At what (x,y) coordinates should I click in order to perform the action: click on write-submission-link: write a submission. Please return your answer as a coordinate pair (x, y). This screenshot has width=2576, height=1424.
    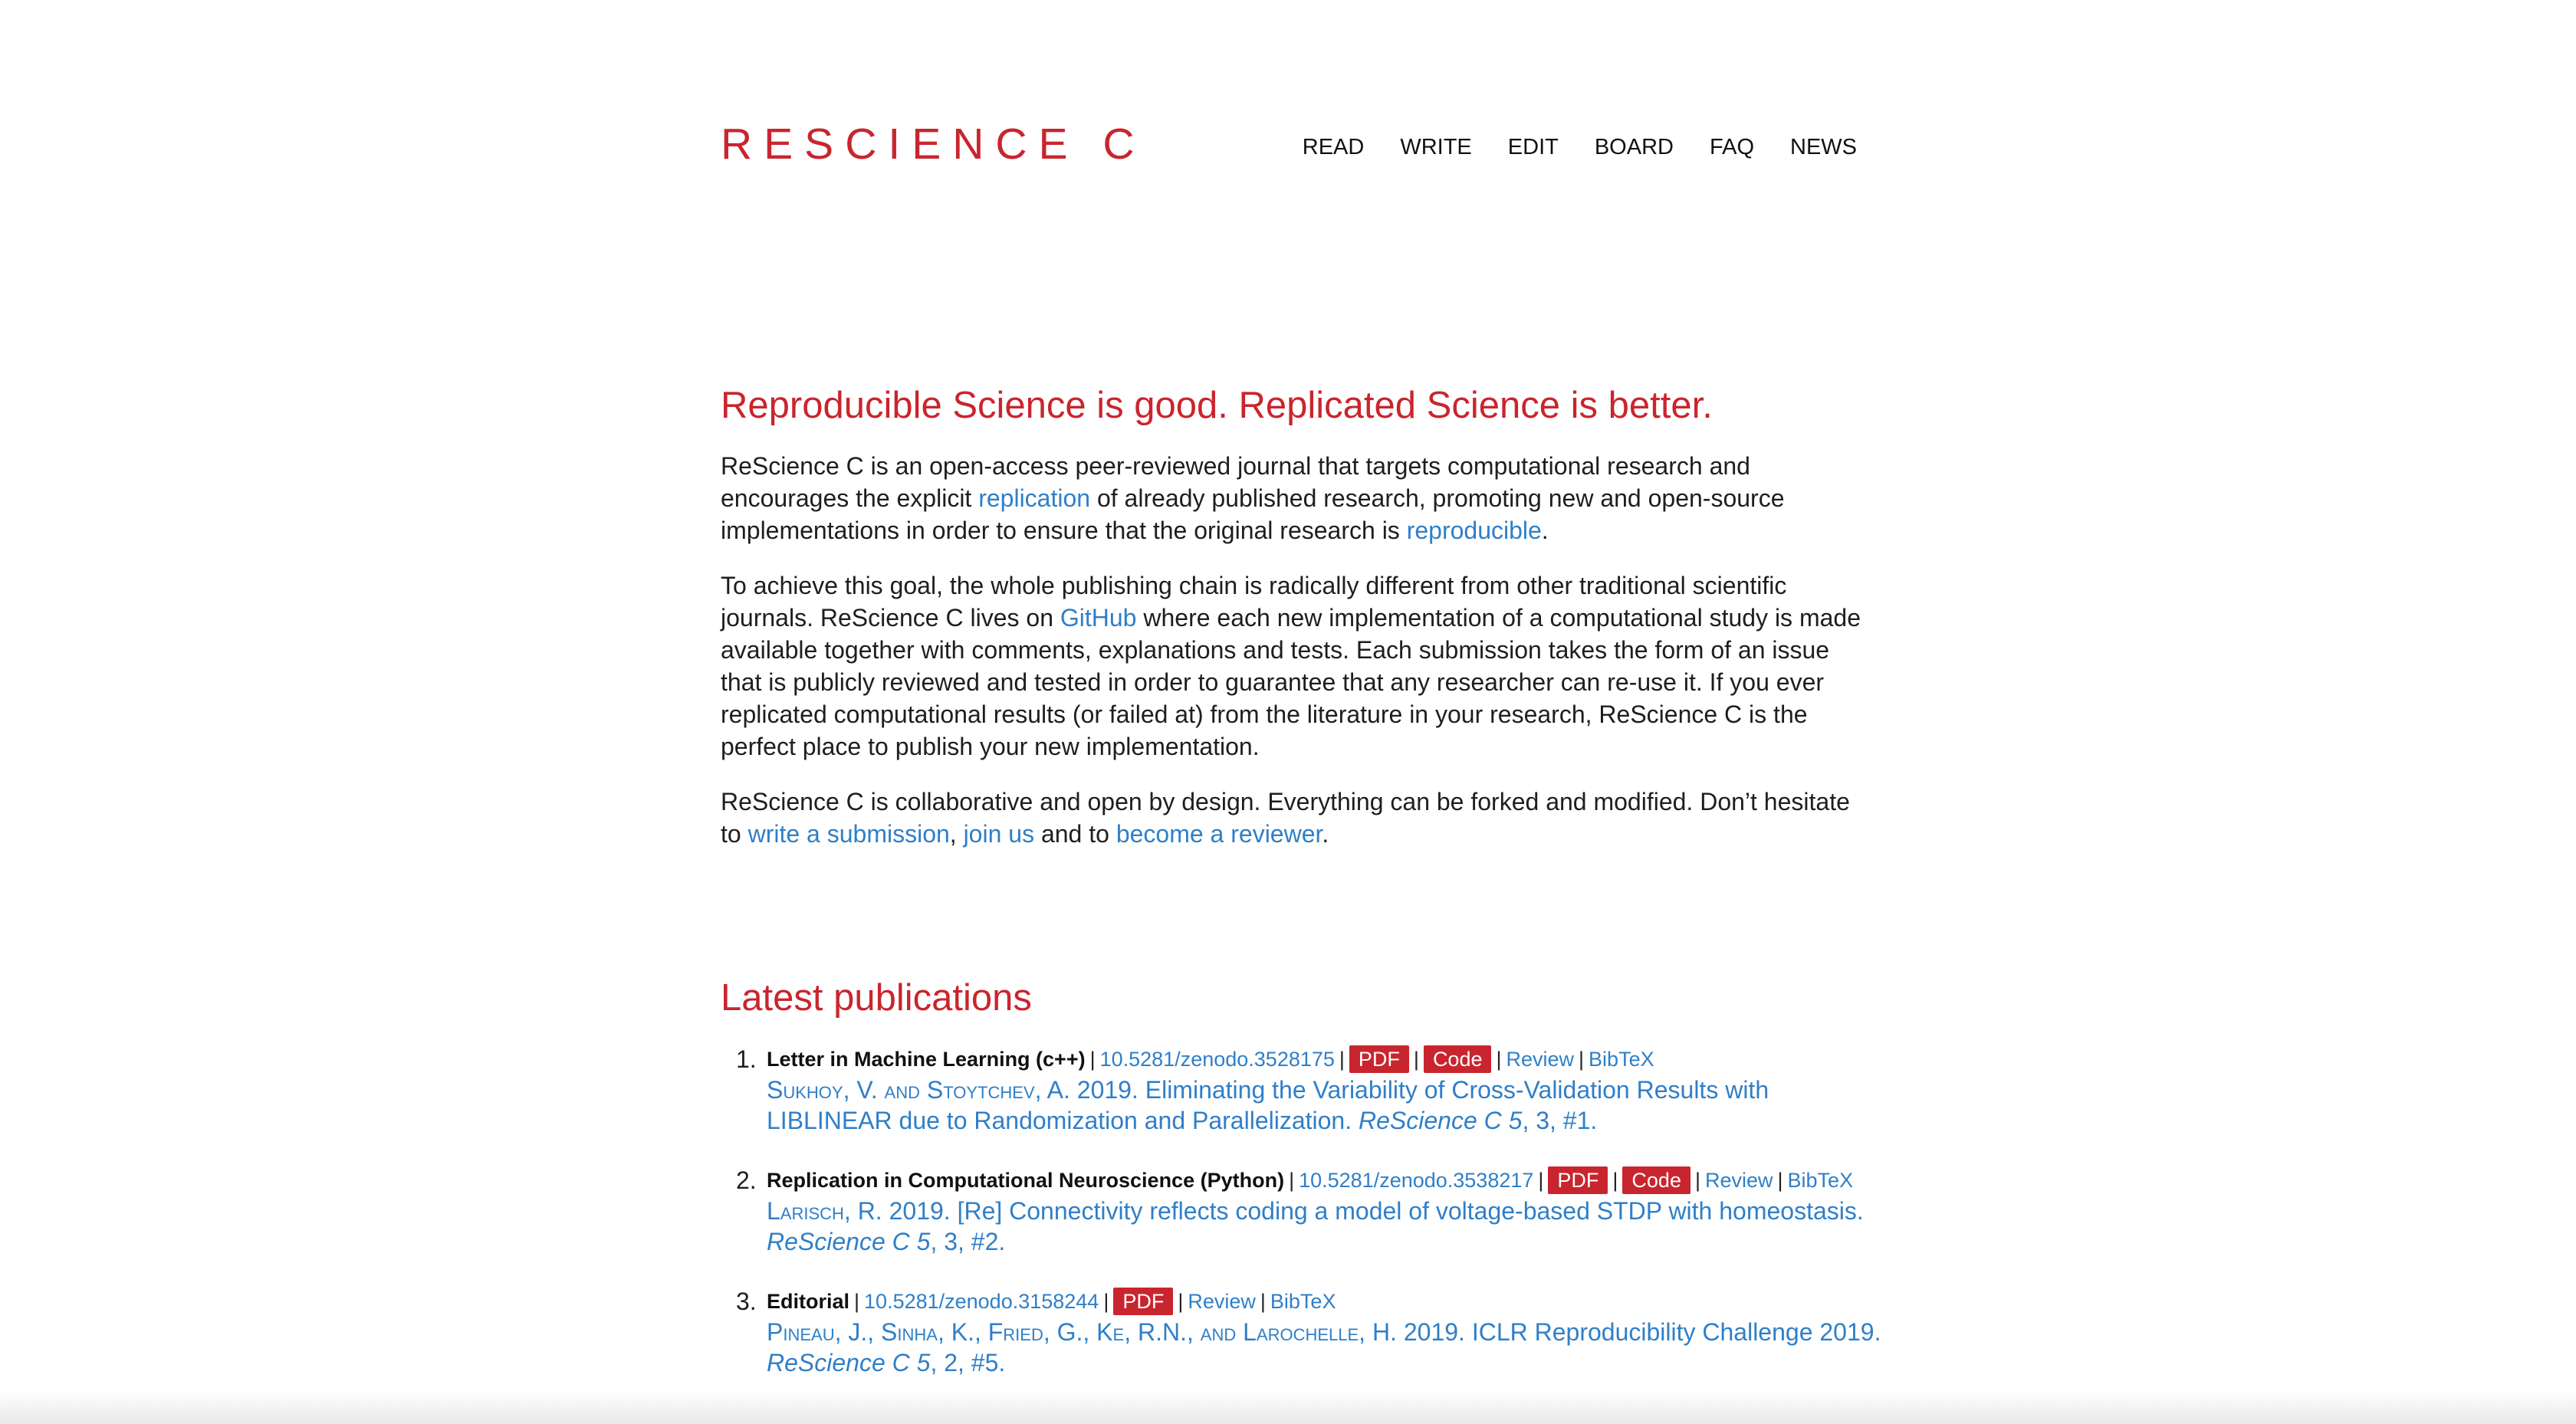
    Looking at the image, I should click on (849, 834).